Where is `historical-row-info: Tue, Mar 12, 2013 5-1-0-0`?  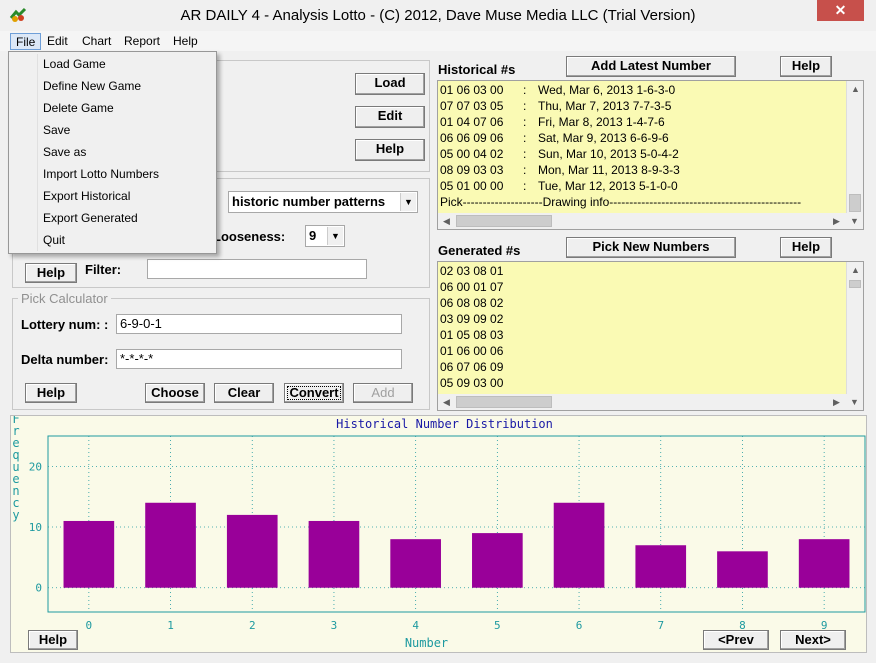
historical-row-info: Tue, Mar 12, 2013 5-1-0-0 is located at coordinates (608, 186).